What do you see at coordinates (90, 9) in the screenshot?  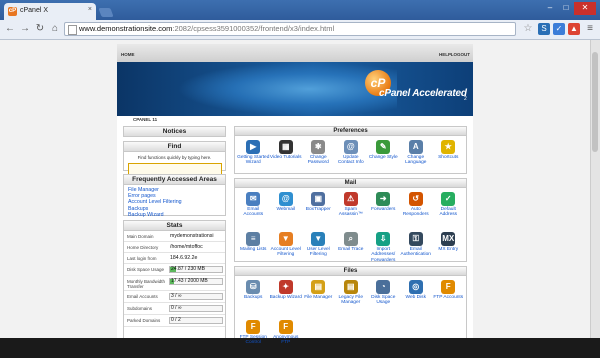 I see `tab-close-icon: ×` at bounding box center [90, 9].